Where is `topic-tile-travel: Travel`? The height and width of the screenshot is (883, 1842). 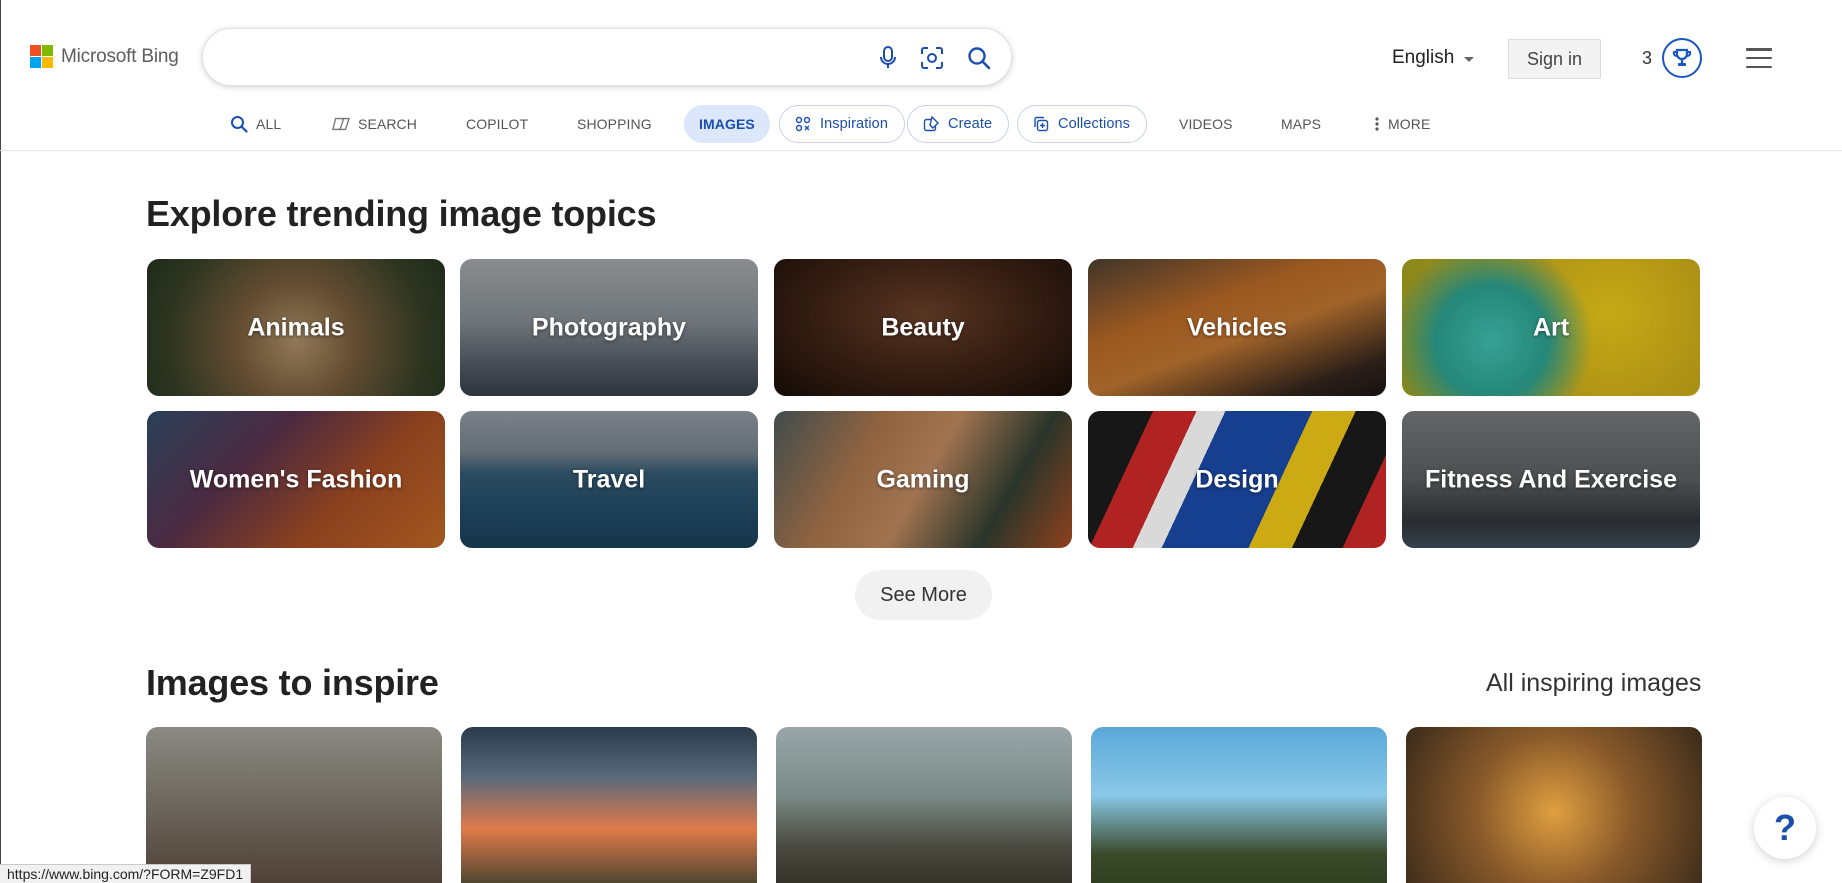 topic-tile-travel: Travel is located at coordinates (609, 479).